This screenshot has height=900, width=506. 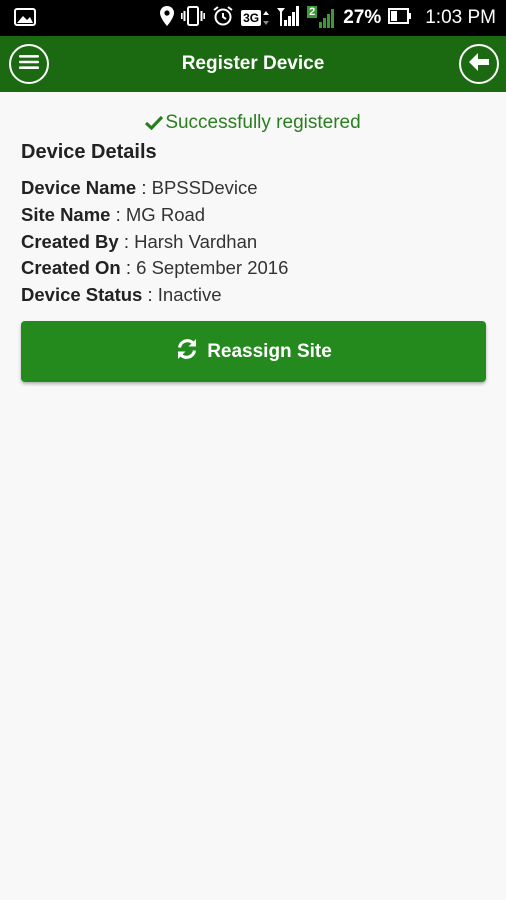 I want to click on detail-label: Device Status, so click(x=82, y=295).